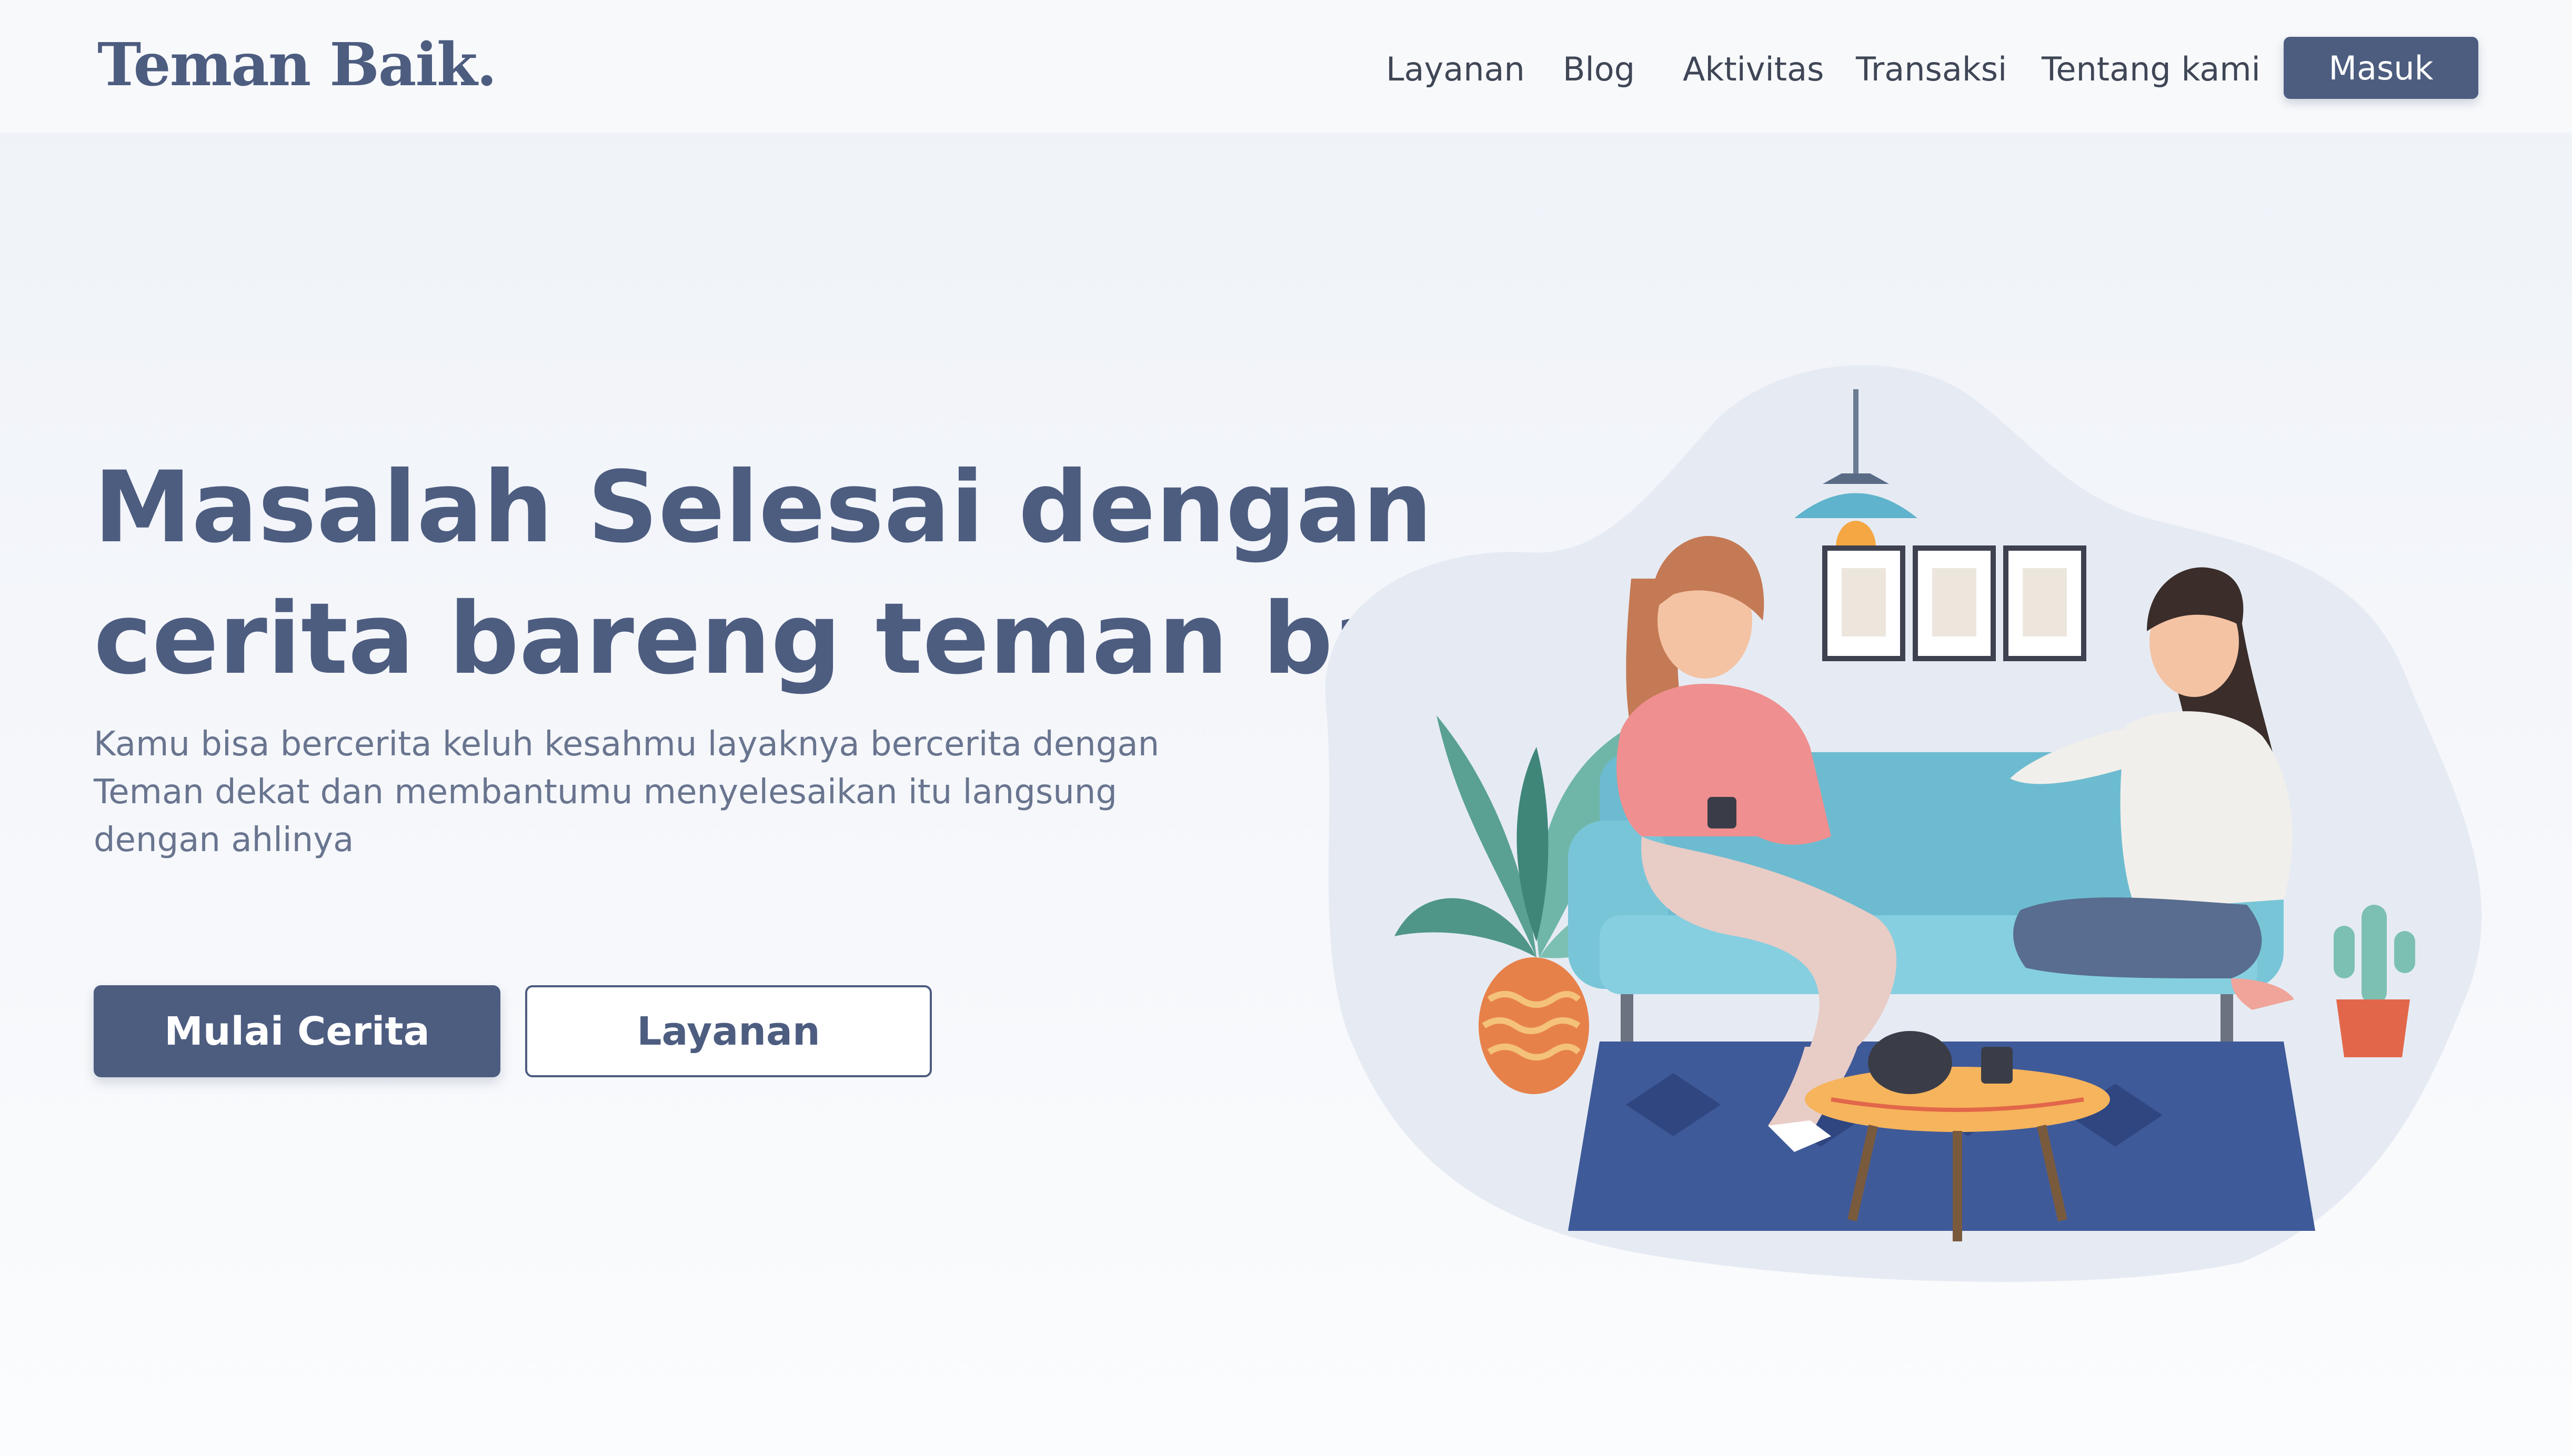 This screenshot has width=2572, height=1456. I want to click on brand-logo: Teman Baik., so click(297, 65).